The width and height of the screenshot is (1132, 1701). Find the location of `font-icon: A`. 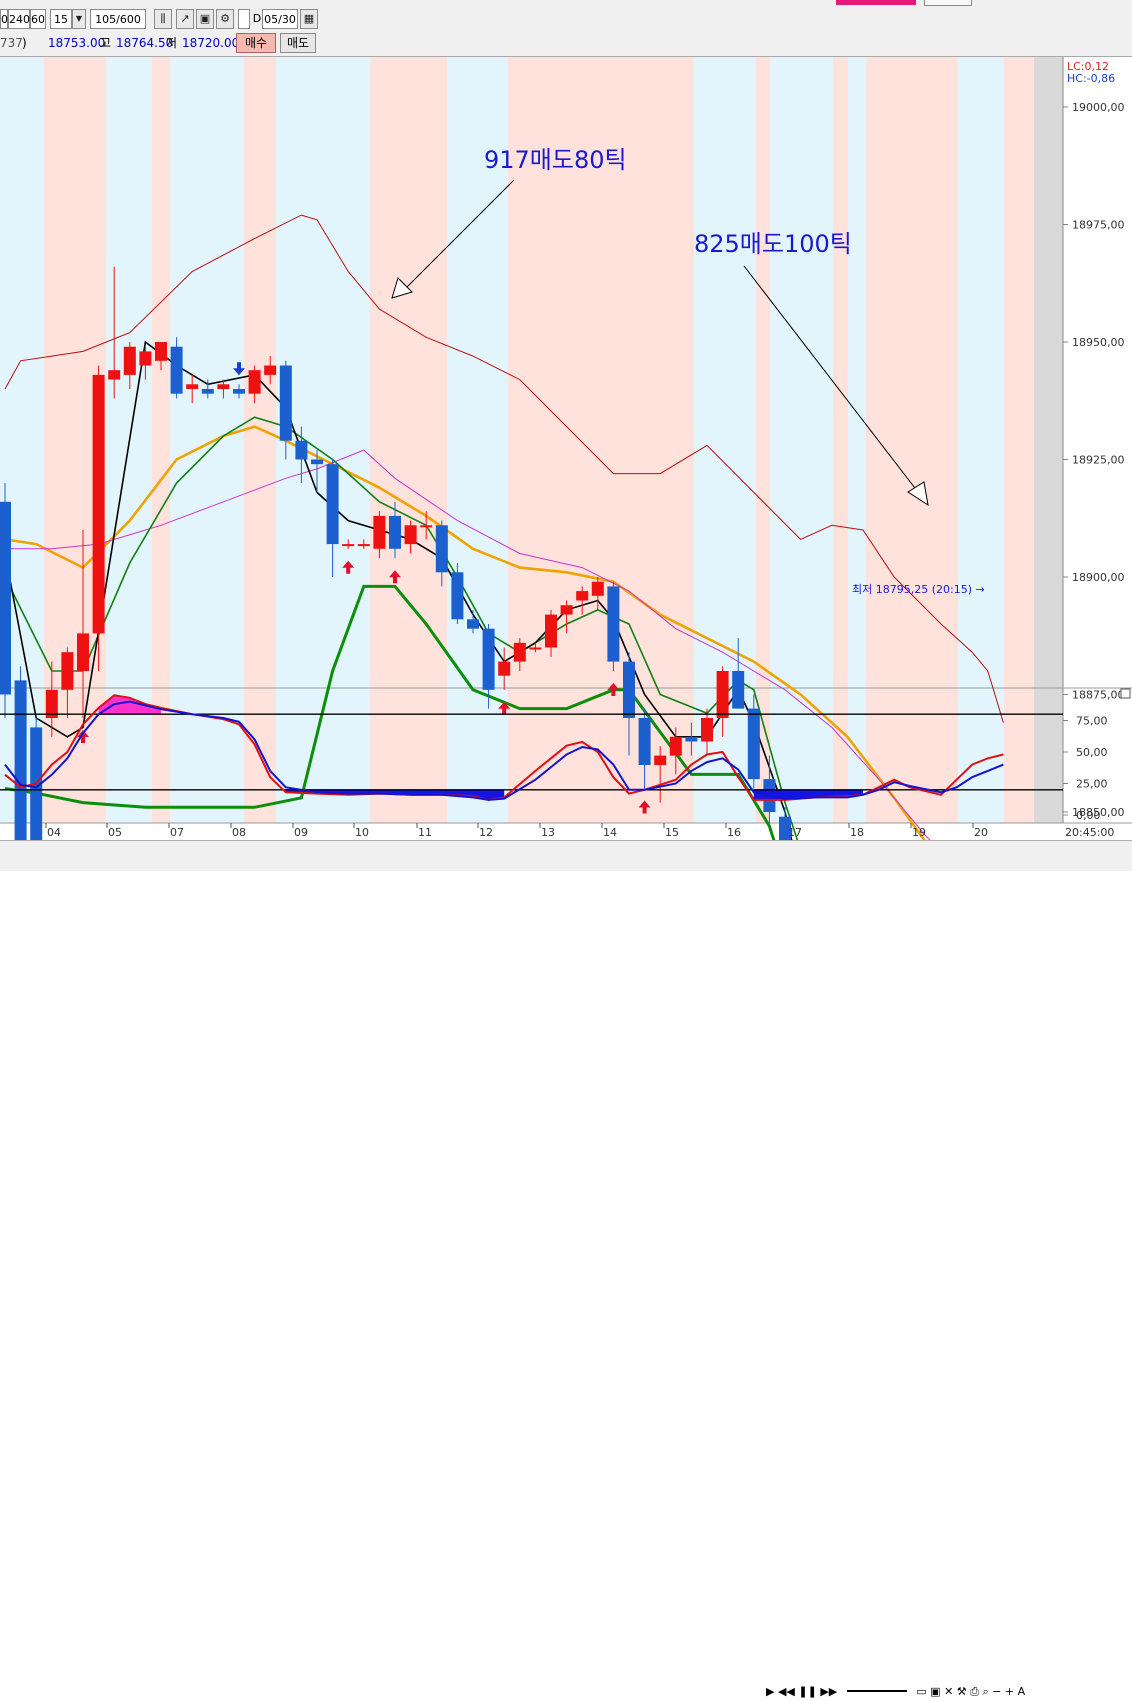

font-icon: A is located at coordinates (1022, 1691).